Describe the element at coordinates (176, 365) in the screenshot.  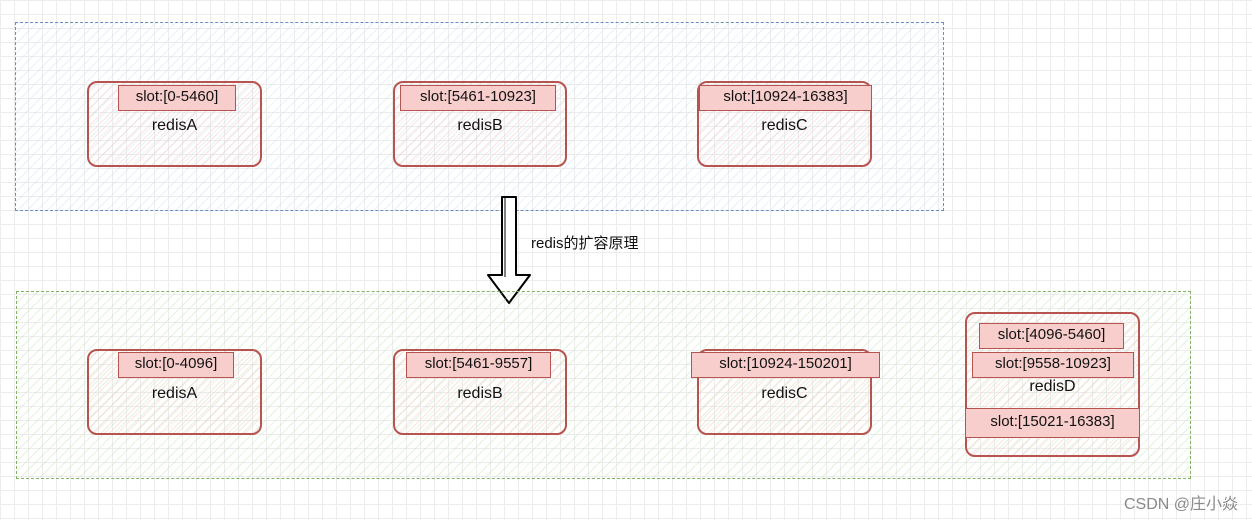
I see `slot-label: slot:[0-4096]` at that location.